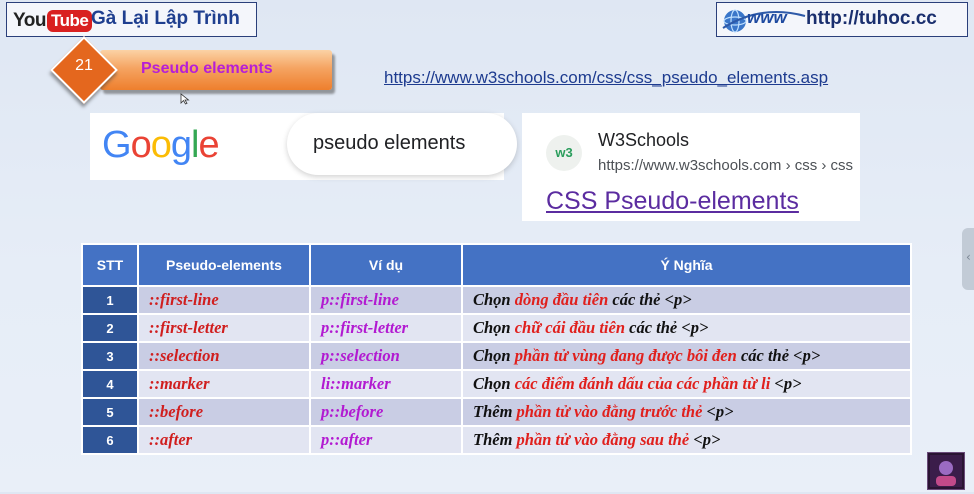  I want to click on row-pseudo-element: ::selection, so click(224, 356).